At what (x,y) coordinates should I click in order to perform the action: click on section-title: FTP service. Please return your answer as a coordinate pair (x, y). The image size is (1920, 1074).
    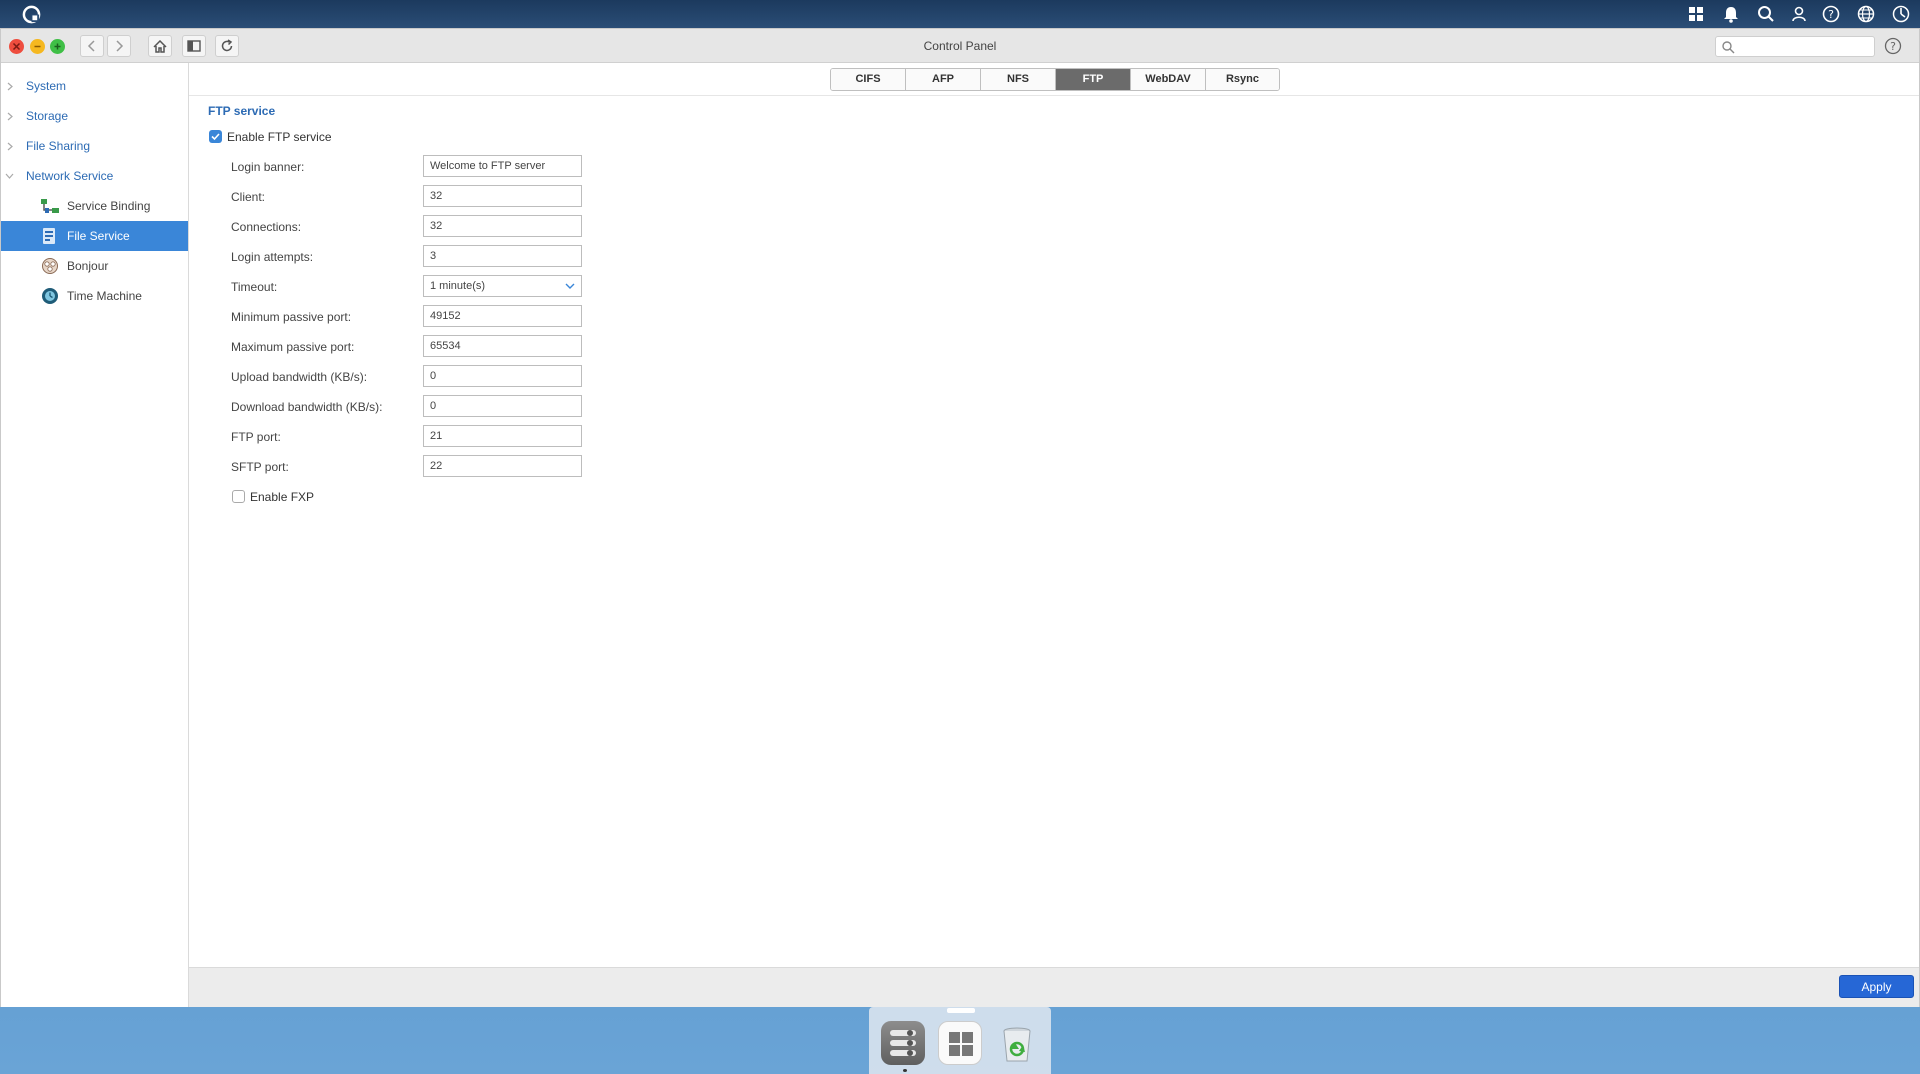
    Looking at the image, I should click on (242, 111).